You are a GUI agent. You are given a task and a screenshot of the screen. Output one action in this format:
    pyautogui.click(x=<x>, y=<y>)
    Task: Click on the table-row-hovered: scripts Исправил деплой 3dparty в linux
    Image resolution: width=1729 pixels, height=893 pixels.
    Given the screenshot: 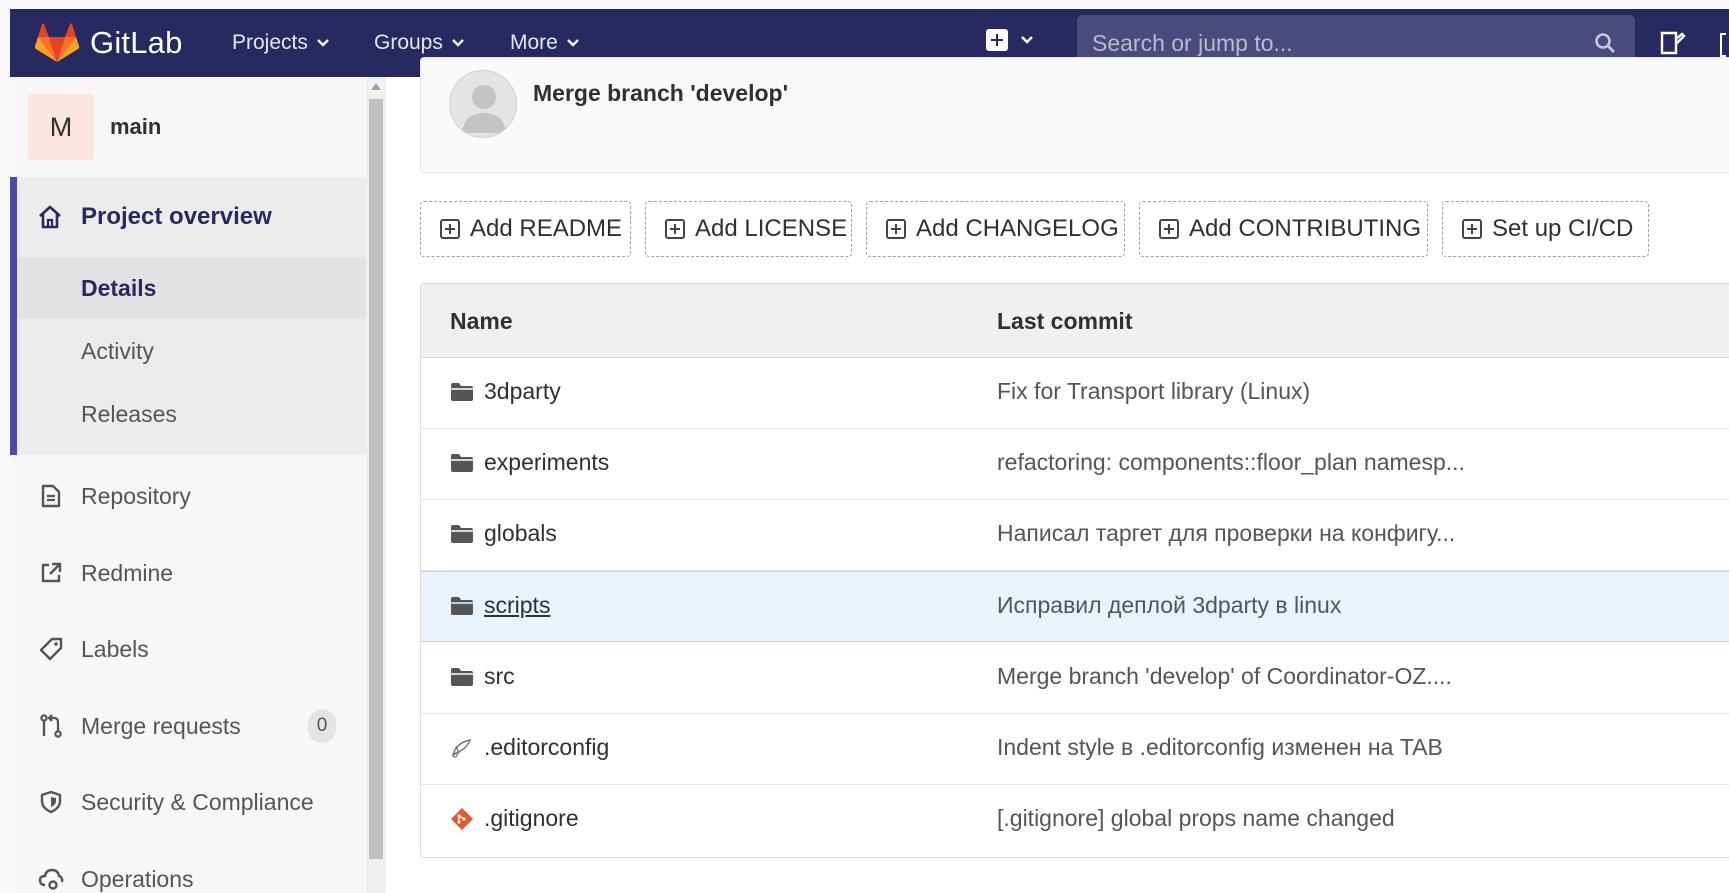 What is the action you would take?
    pyautogui.click(x=1075, y=606)
    